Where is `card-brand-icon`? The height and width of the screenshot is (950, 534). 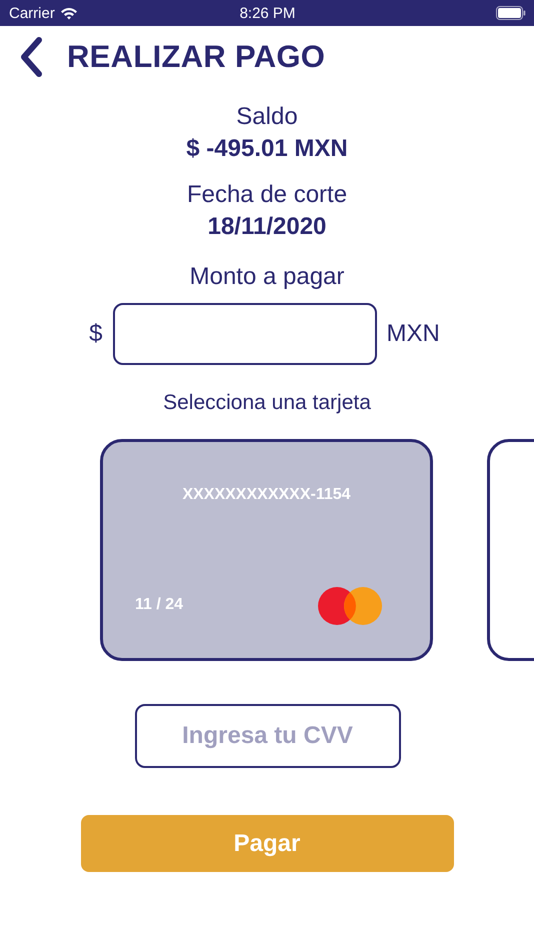
card-brand-icon is located at coordinates (350, 606).